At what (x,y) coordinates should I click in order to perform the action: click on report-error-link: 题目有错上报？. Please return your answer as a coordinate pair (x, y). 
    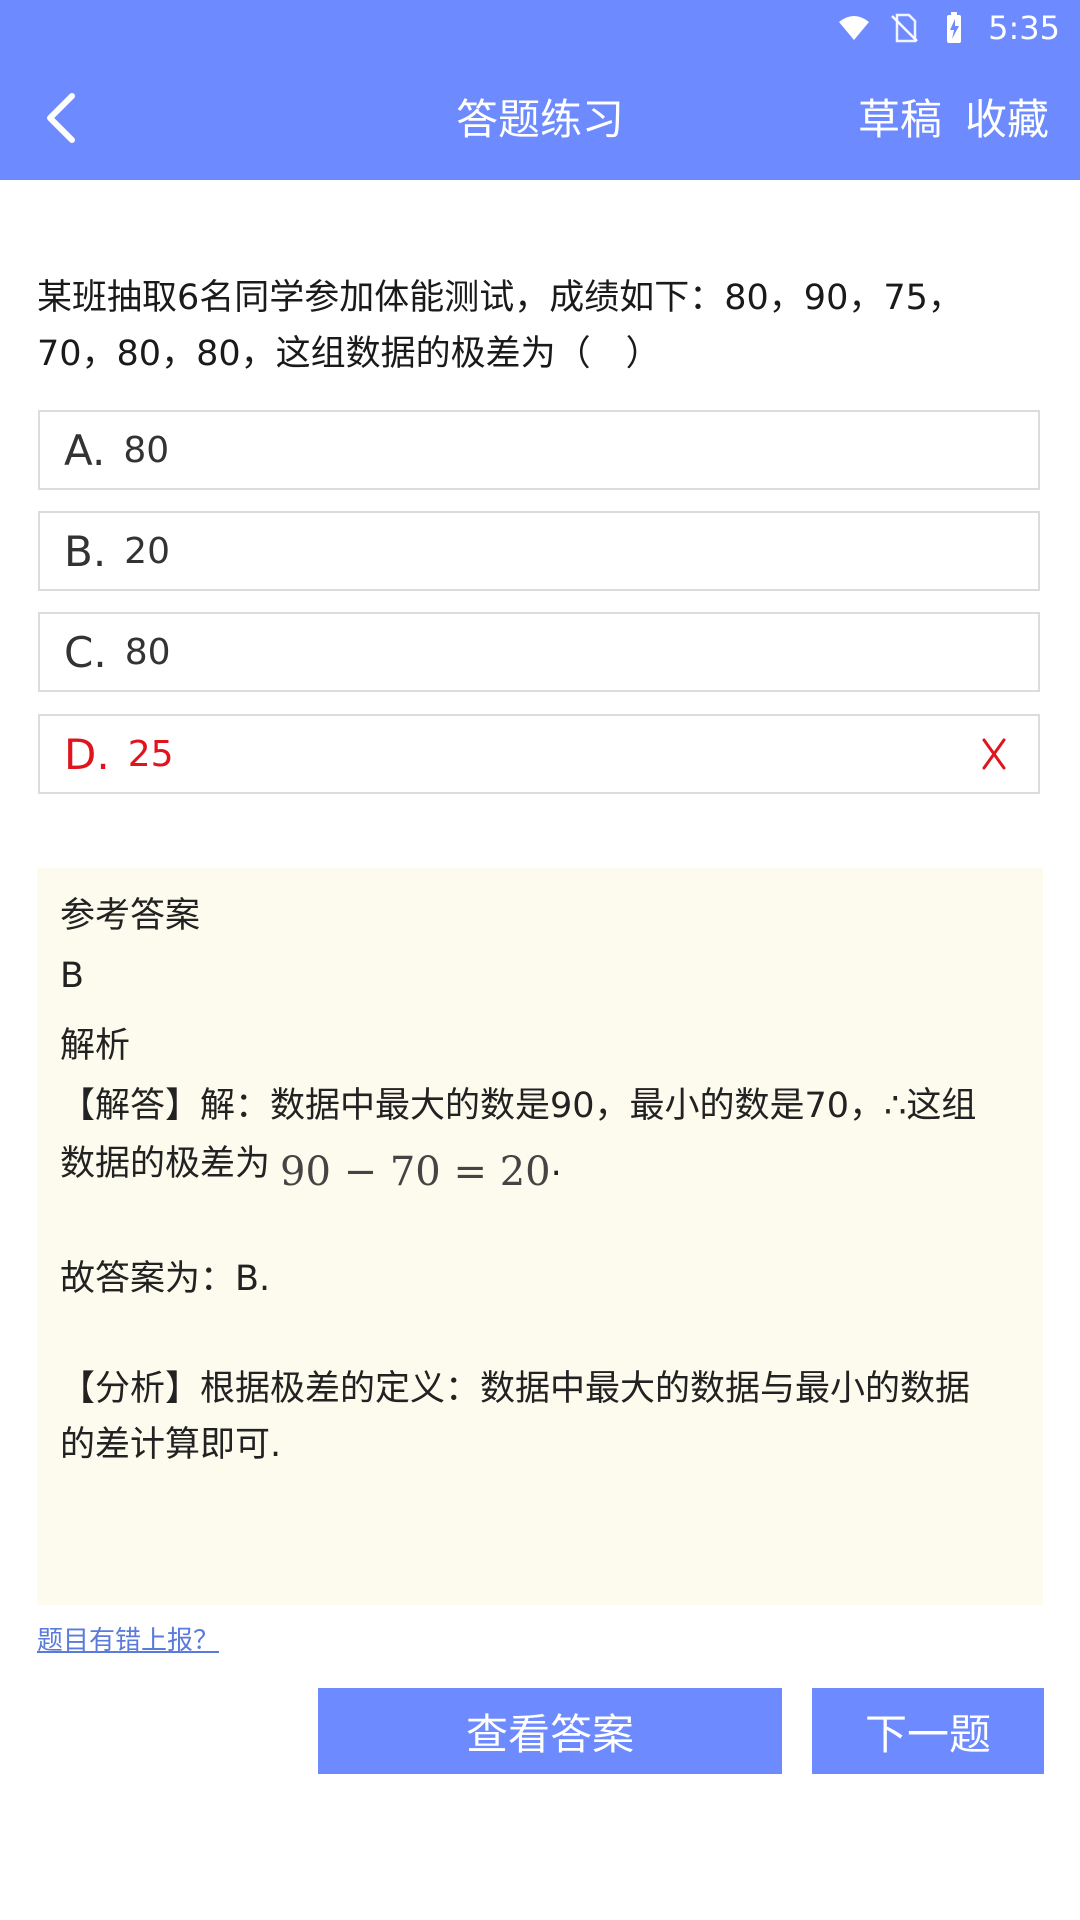
    Looking at the image, I should click on (128, 1638).